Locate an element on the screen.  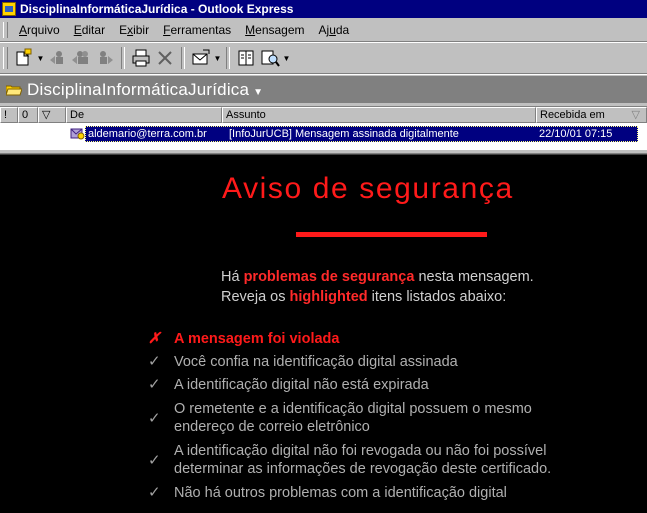
addresses-icon is located at coordinates (246, 58).